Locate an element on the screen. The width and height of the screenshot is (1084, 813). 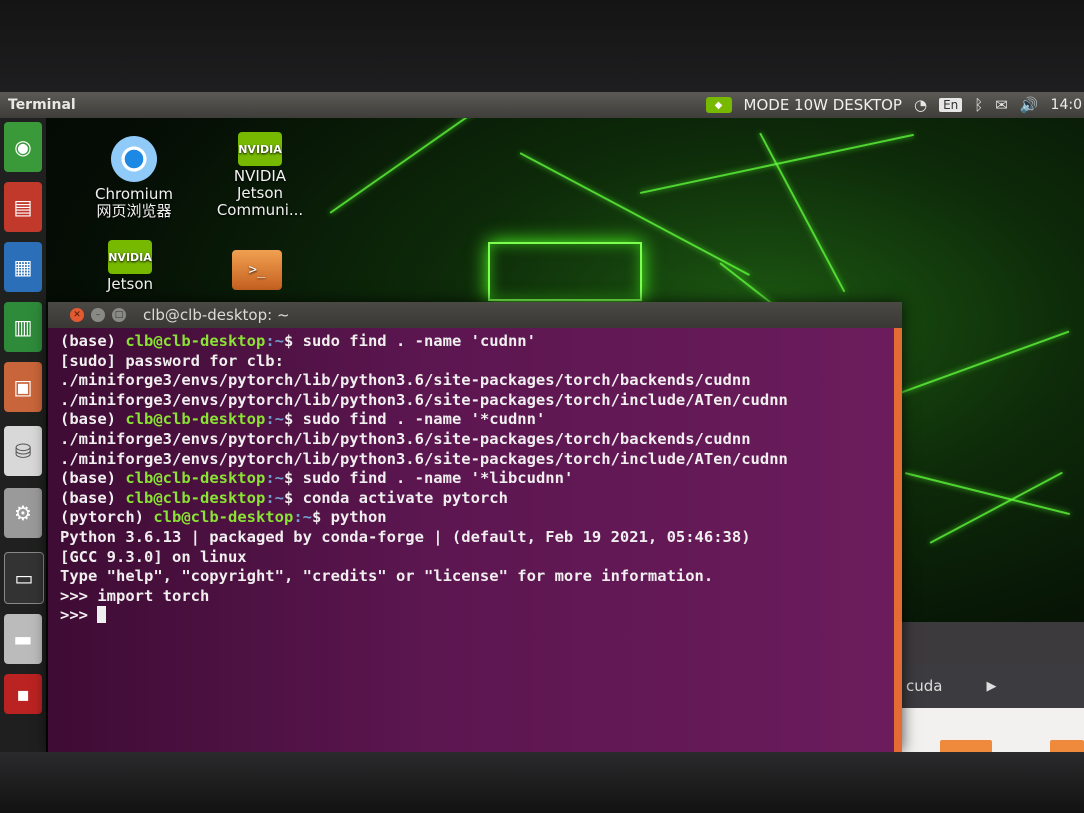
desktop-icon-chromium: Chromium 网页浏览器 is located at coordinates (134, 178).